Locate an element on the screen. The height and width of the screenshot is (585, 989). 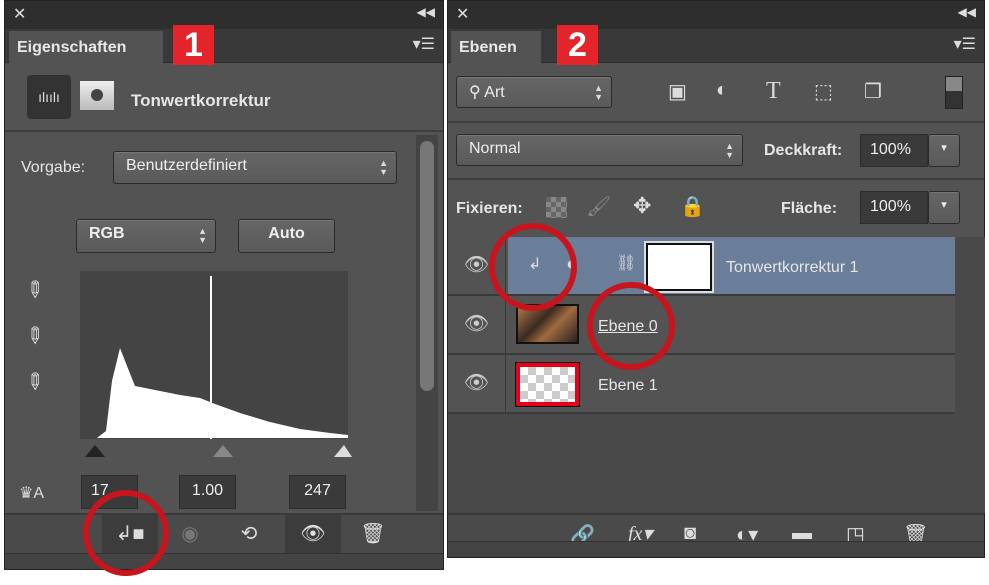
image-filter-icon: ▣ is located at coordinates (677, 91).